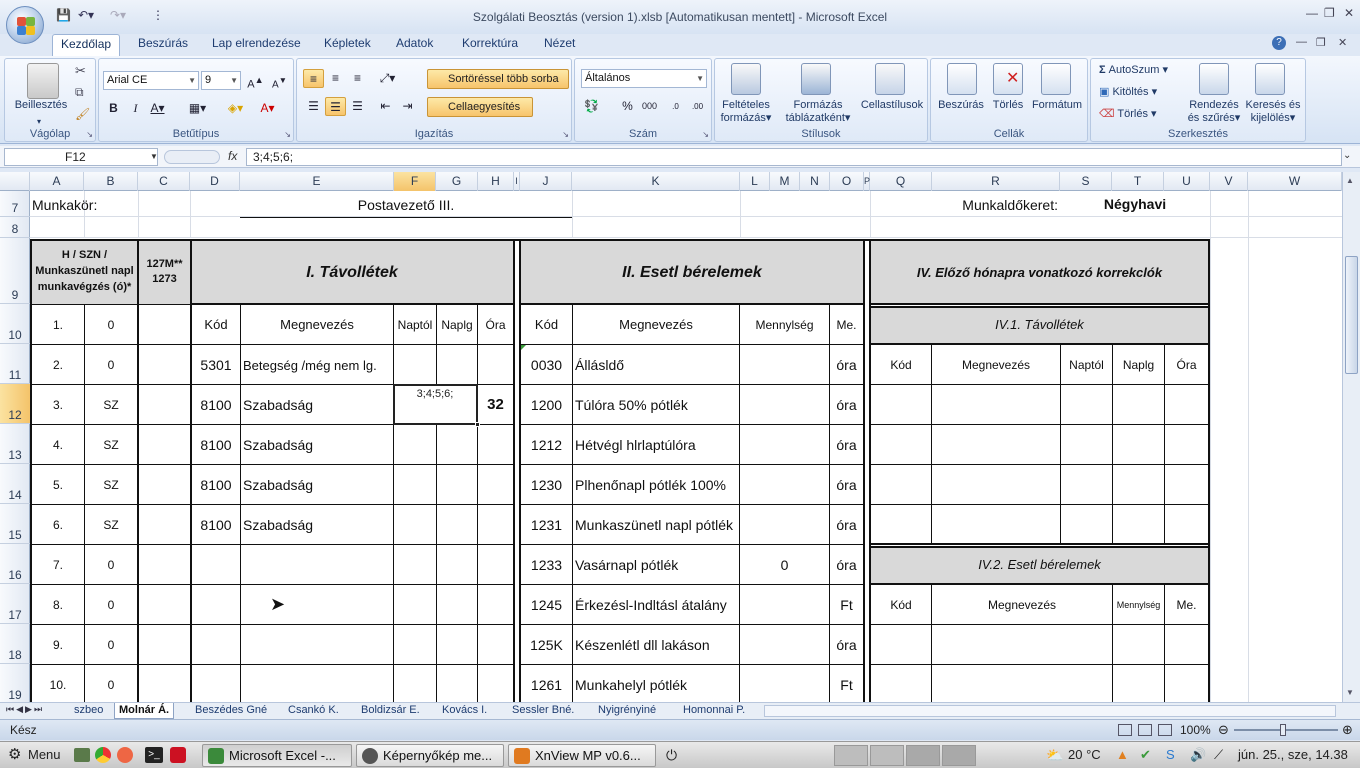 Image resolution: width=1360 pixels, height=768 pixels. Describe the element at coordinates (385, 106) in the screenshot. I see `decrease-indent-icon: ⇤` at that location.